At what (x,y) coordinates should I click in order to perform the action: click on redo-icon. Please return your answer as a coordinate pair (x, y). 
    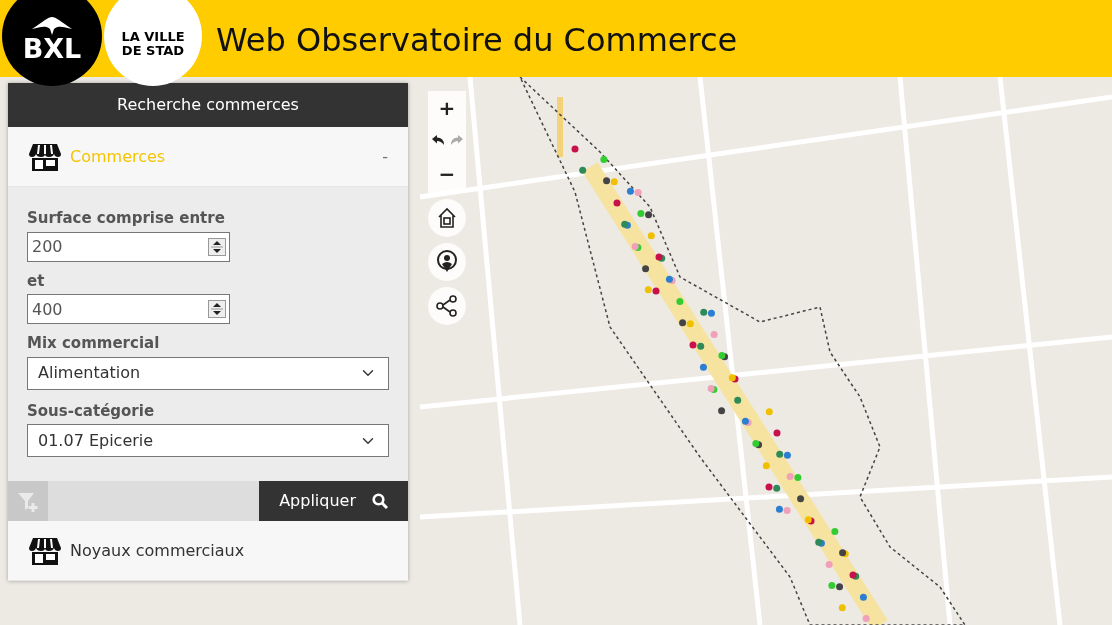
    Looking at the image, I should click on (456, 140).